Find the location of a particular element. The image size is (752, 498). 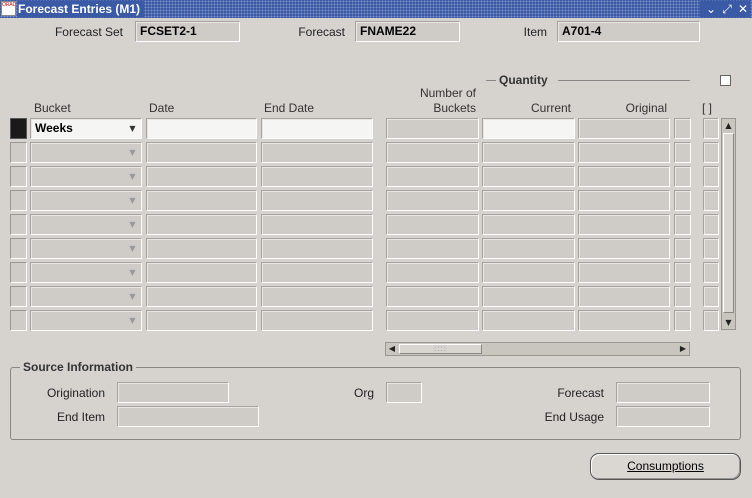

scroll-up-icon: ▲ is located at coordinates (728, 125).